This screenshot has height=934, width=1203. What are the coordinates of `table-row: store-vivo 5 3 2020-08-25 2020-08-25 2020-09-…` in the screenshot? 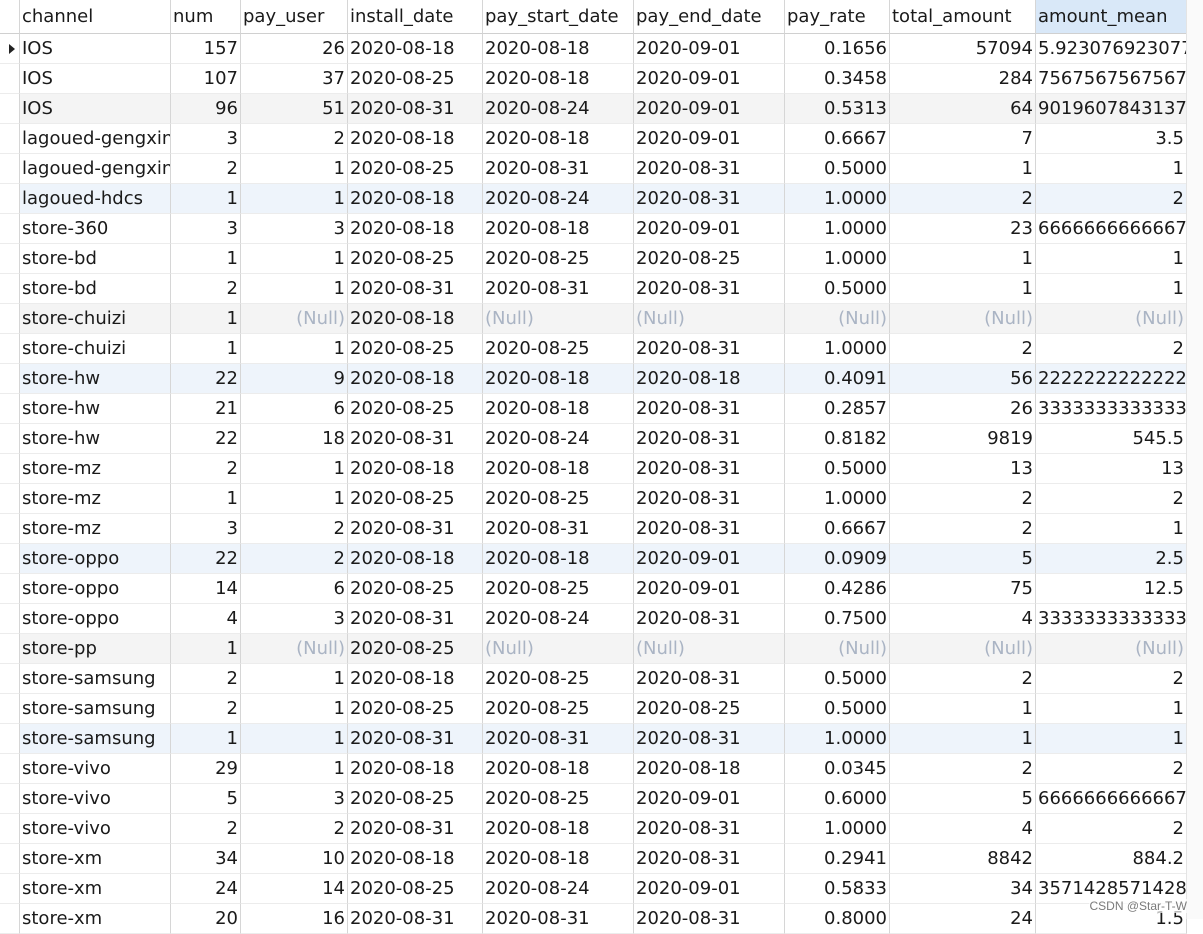 It's located at (593, 799).